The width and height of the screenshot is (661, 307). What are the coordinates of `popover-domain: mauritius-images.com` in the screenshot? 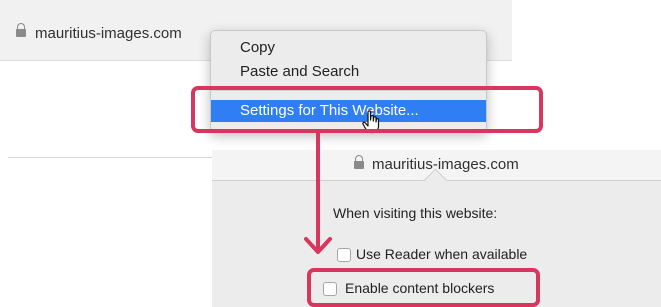 It's located at (445, 164).